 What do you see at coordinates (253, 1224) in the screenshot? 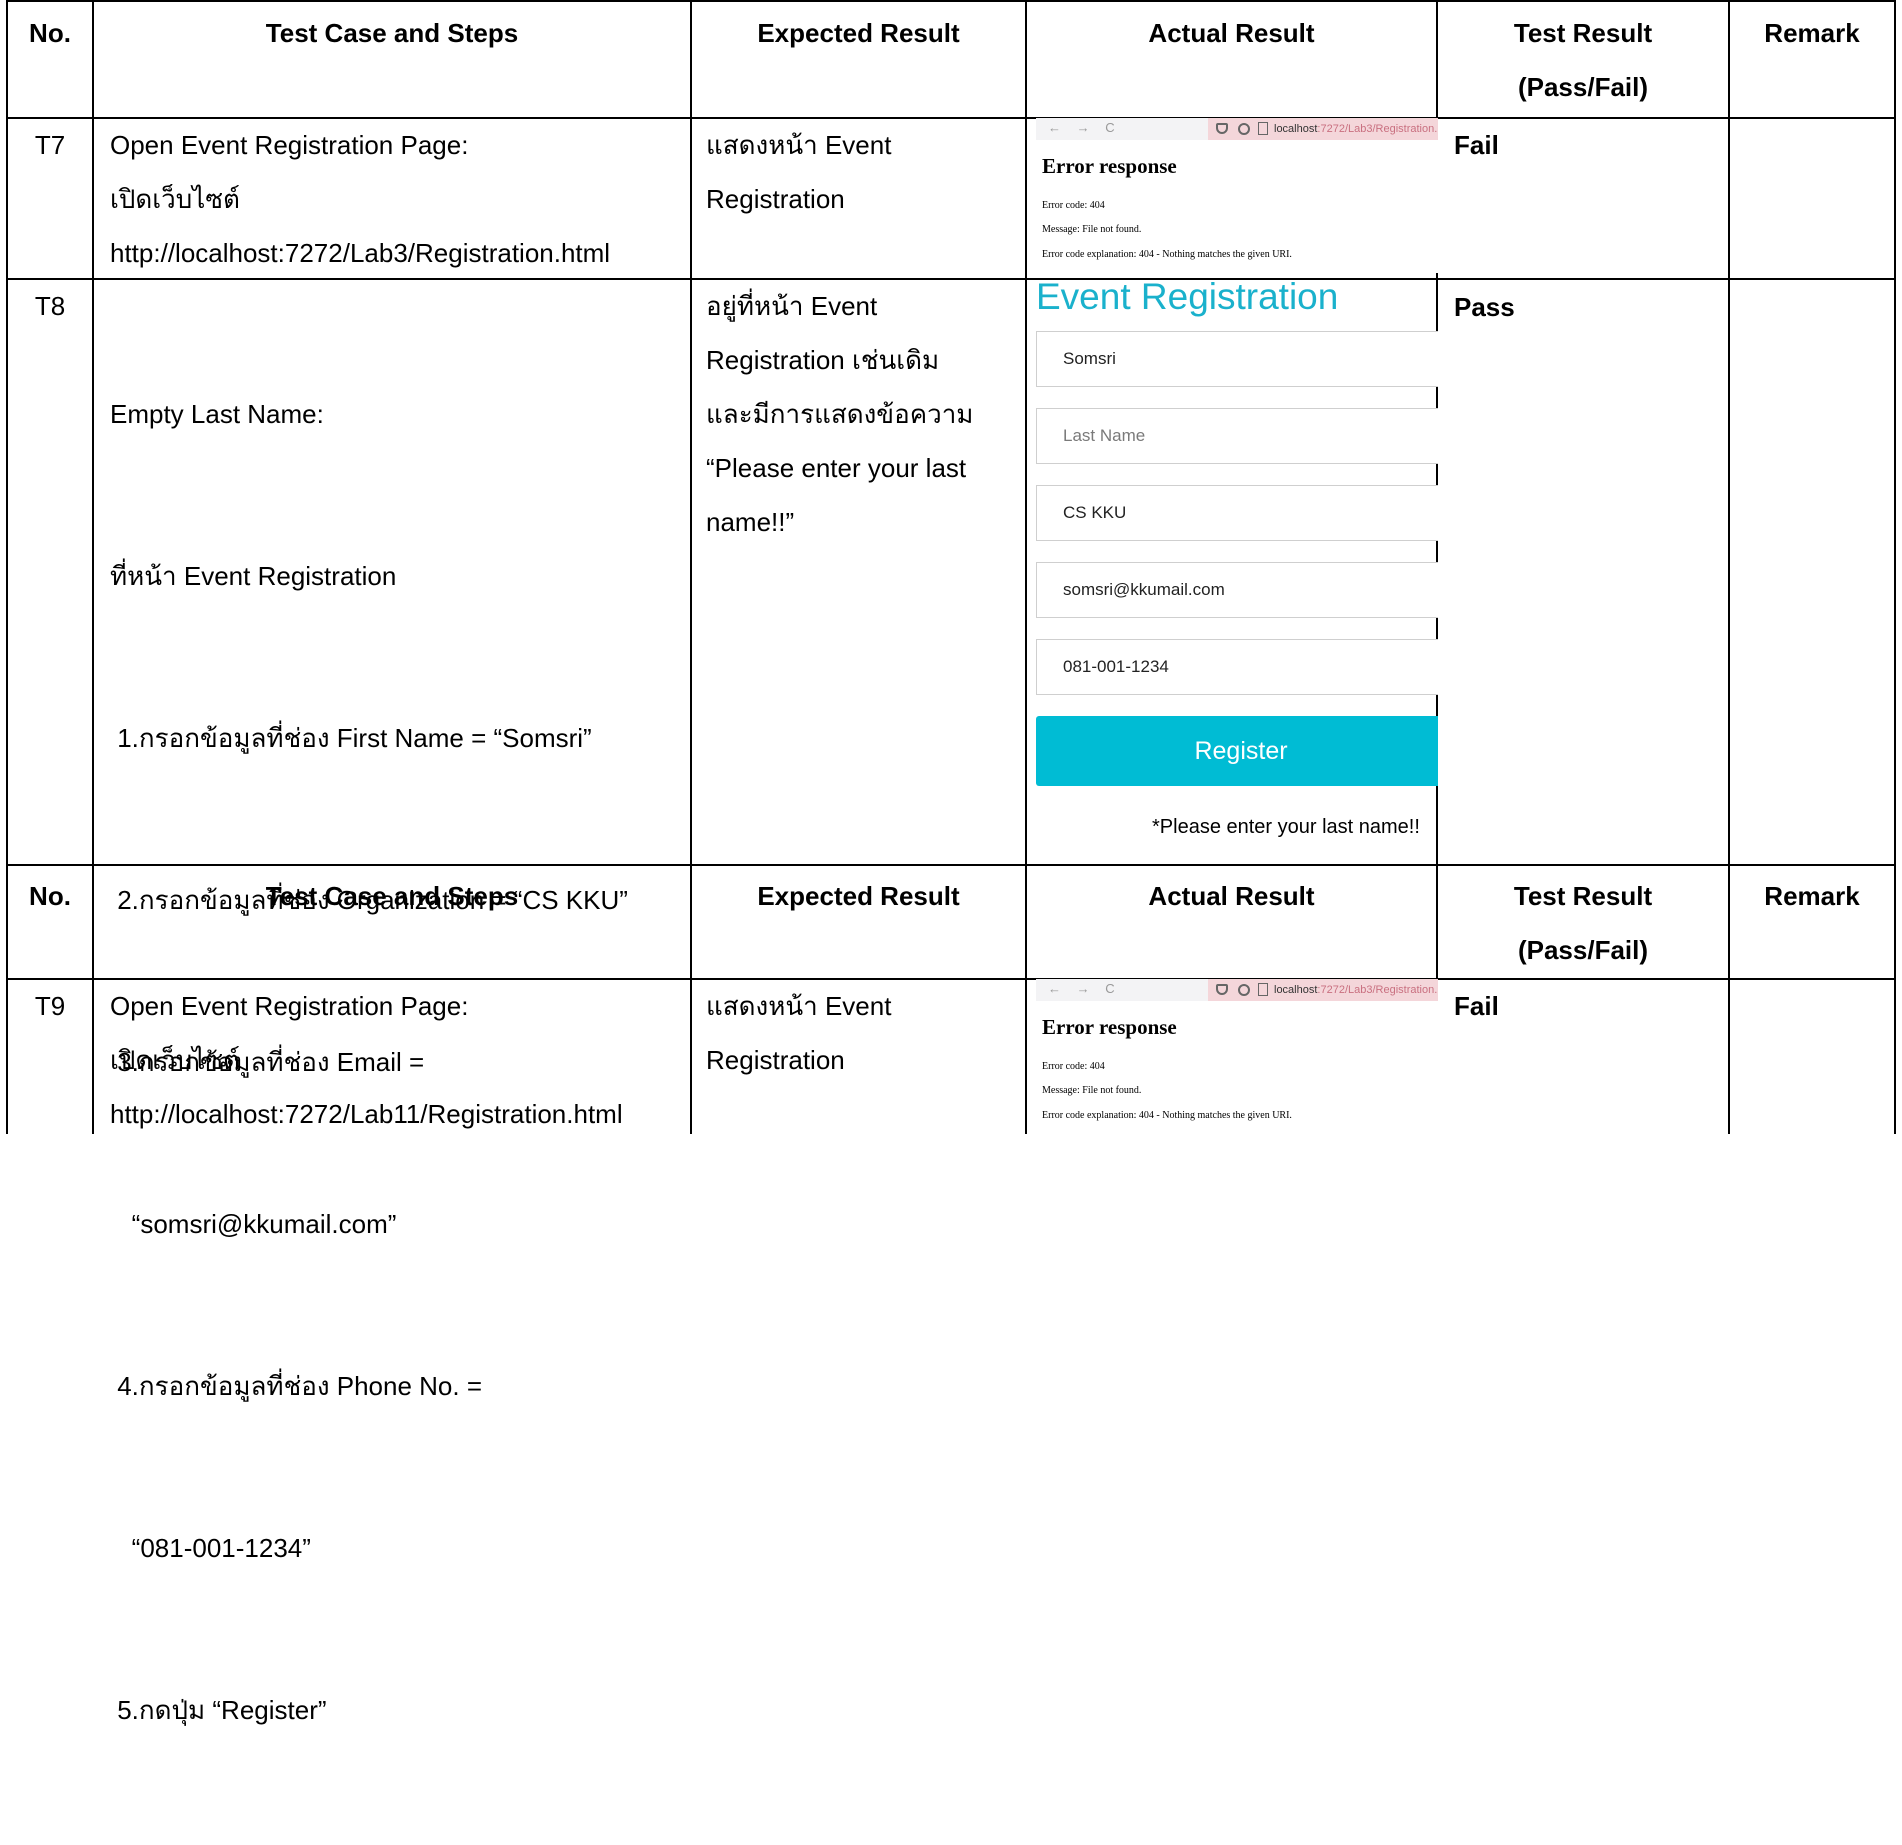
I see `step-line: “somsri@kkumail.com”` at bounding box center [253, 1224].